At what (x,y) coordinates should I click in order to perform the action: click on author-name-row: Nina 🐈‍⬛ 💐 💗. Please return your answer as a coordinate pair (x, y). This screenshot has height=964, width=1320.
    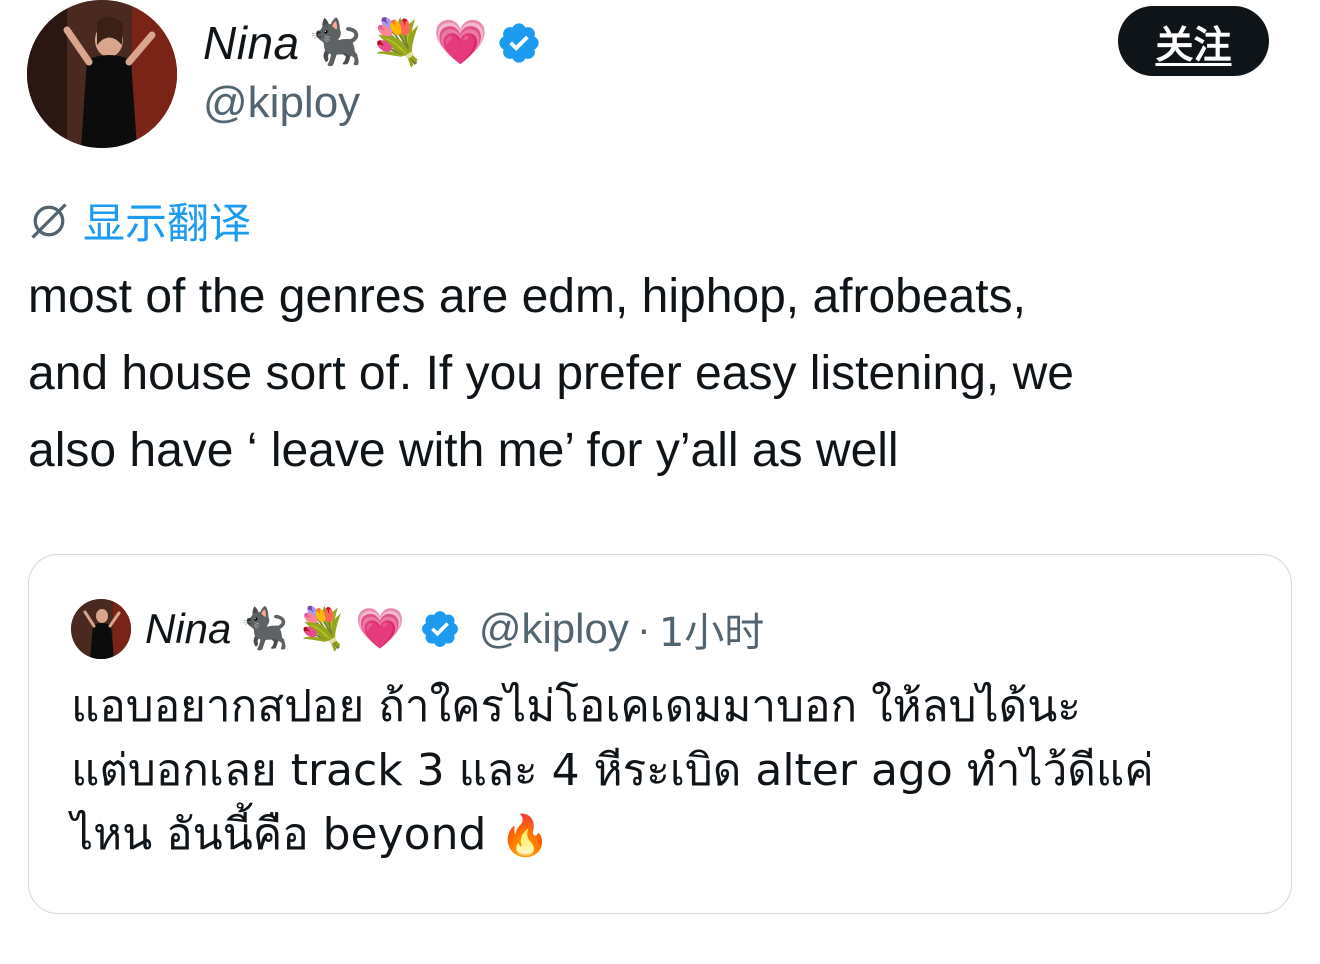
    Looking at the image, I should click on (372, 43).